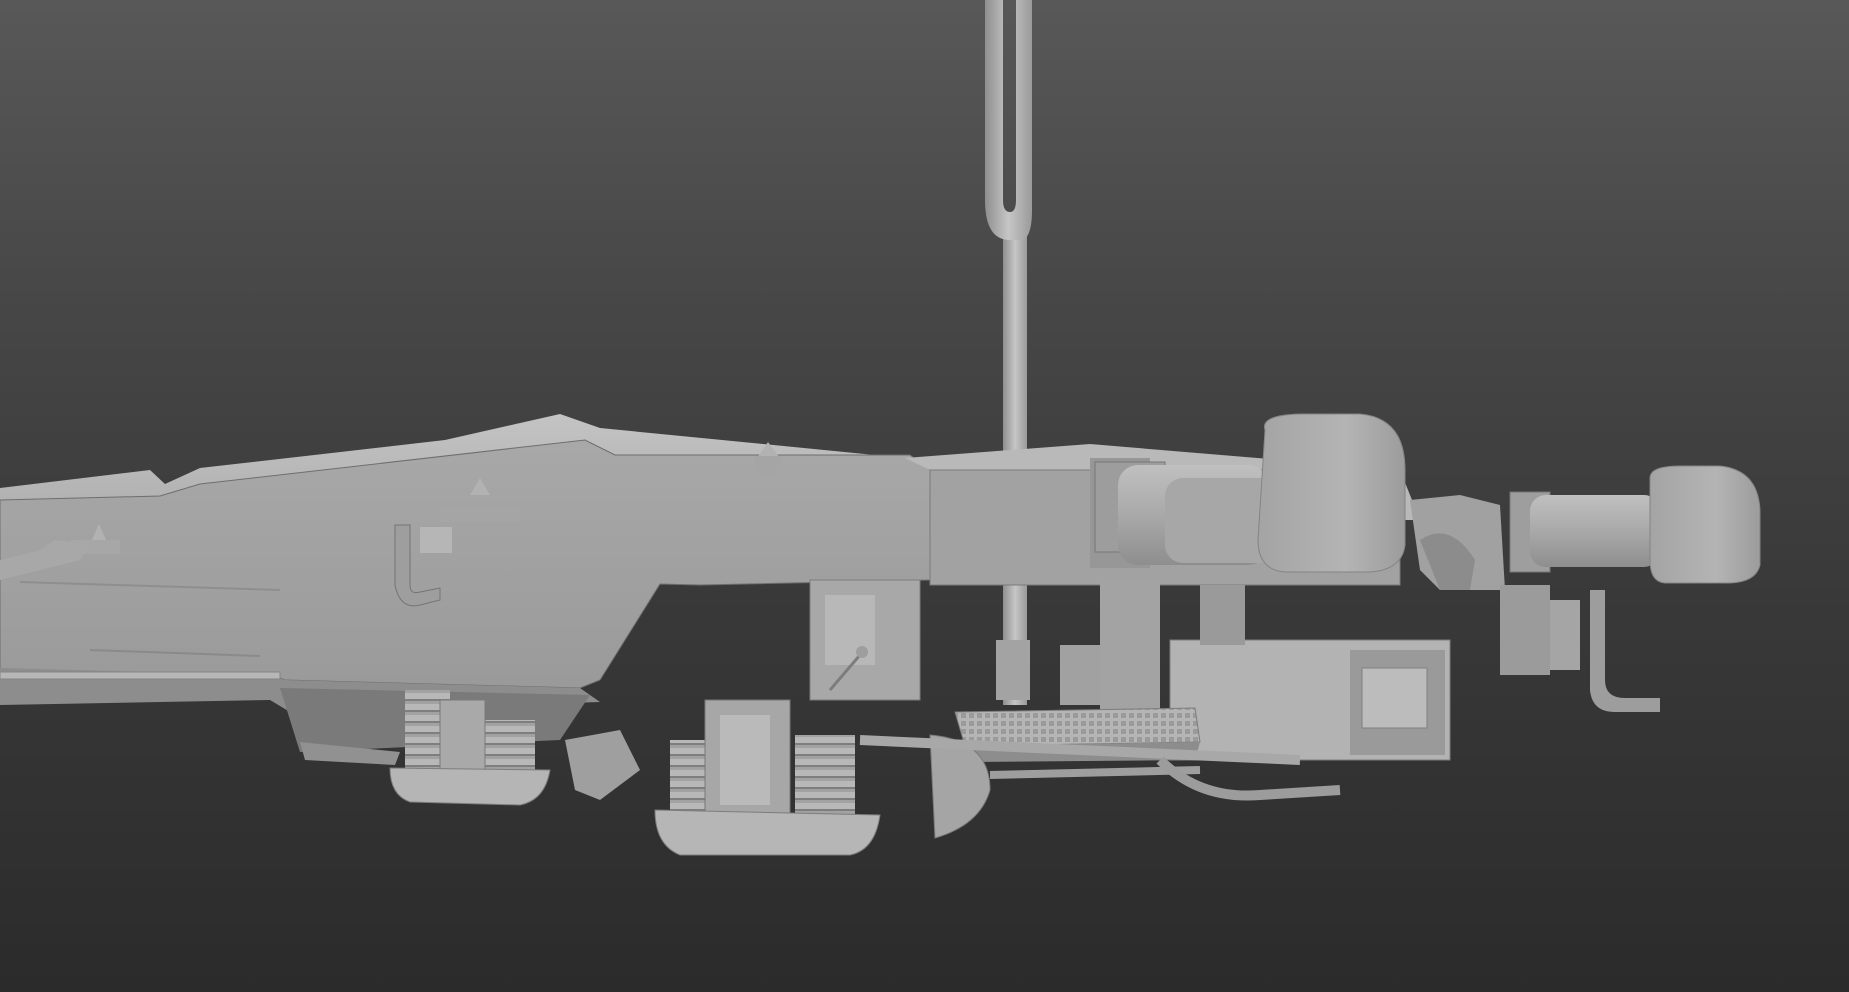  I want to click on frame-guide-rail, so click(140, 675).